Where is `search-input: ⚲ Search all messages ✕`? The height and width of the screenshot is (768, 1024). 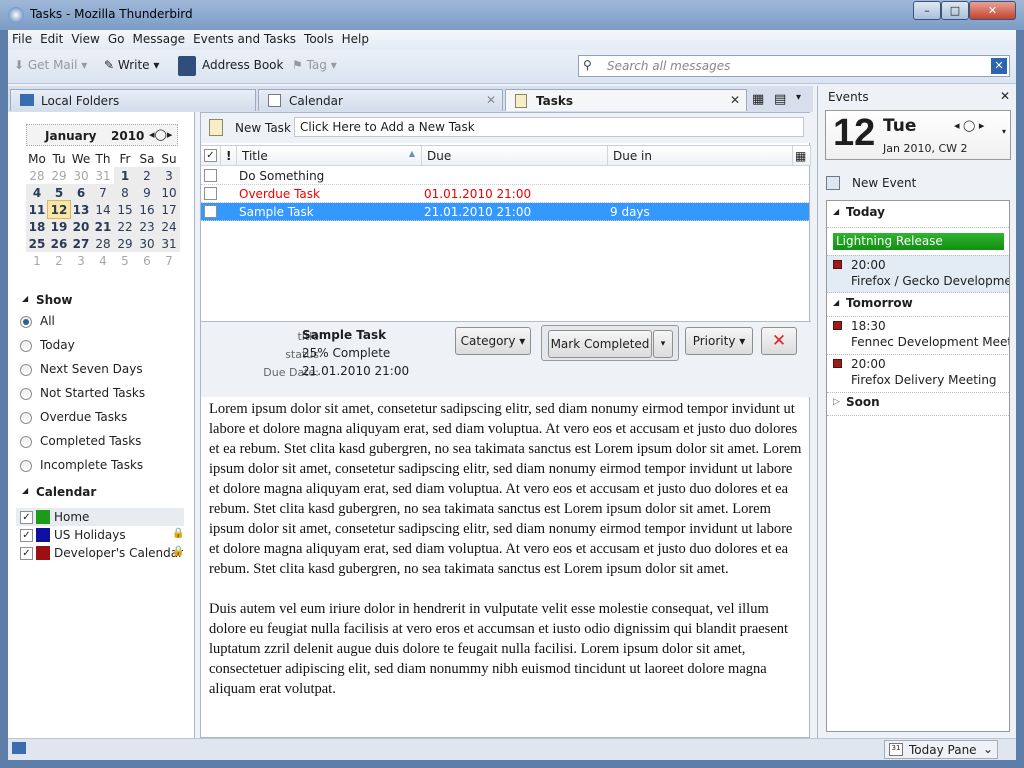 search-input: ⚲ Search all messages ✕ is located at coordinates (794, 66).